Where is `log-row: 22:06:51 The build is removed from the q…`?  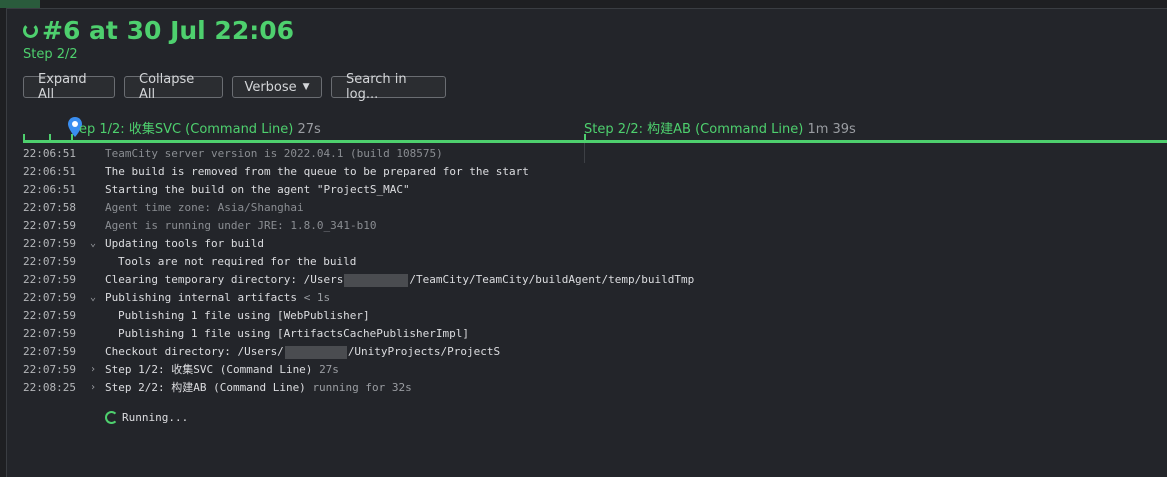 log-row: 22:06:51 The build is removed from the q… is located at coordinates (587, 172).